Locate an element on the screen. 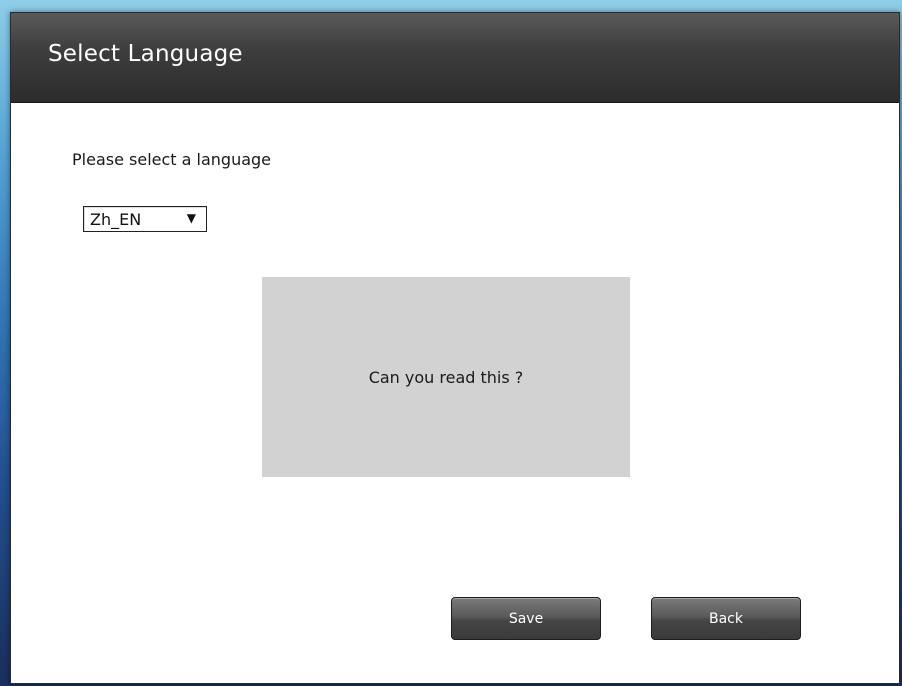 This screenshot has width=902, height=686. save-button: Save is located at coordinates (526, 618).